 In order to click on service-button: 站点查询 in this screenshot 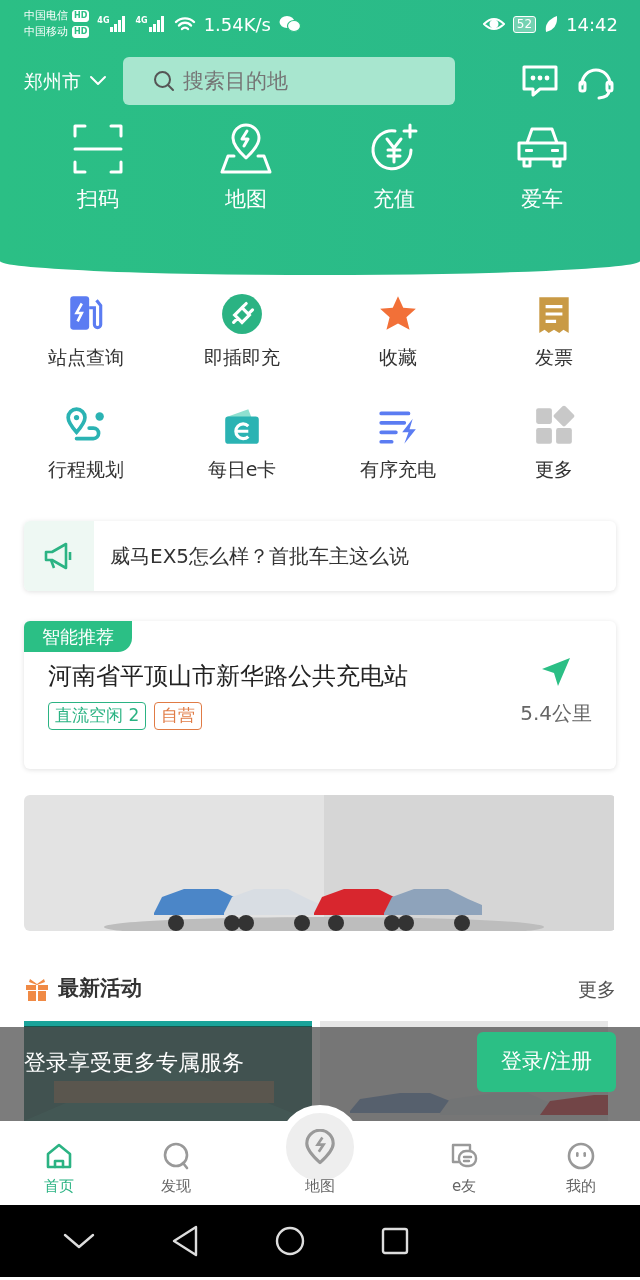, I will do `click(86, 349)`.